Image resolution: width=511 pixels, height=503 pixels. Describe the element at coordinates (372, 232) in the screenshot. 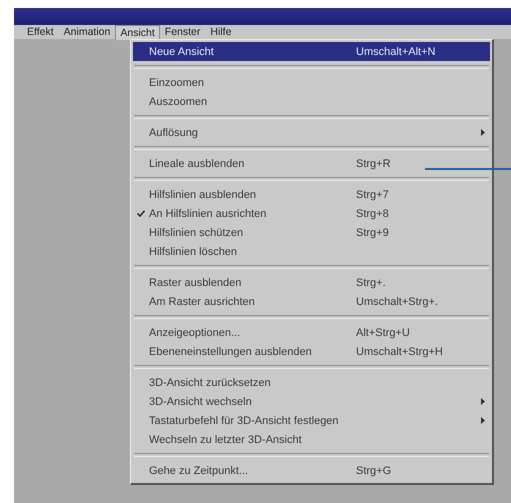

I see `shortcut-text: Strg+9` at that location.